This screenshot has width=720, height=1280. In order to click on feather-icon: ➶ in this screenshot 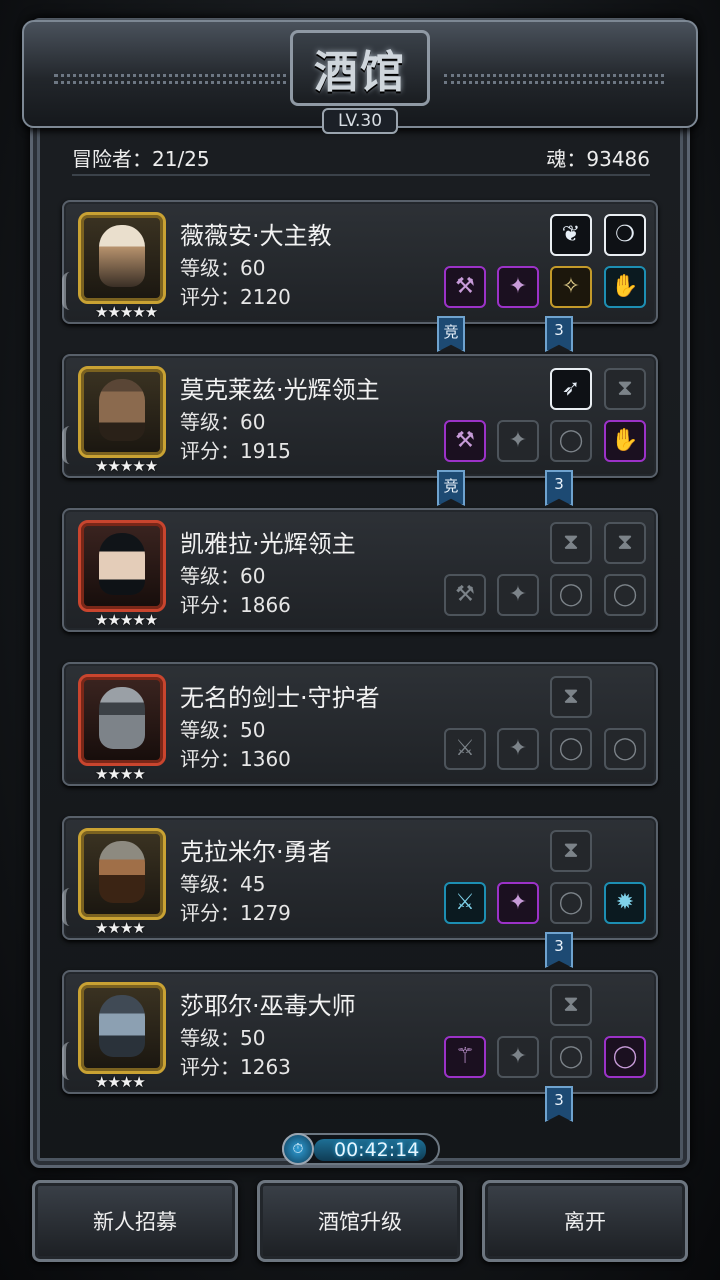, I will do `click(571, 389)`.